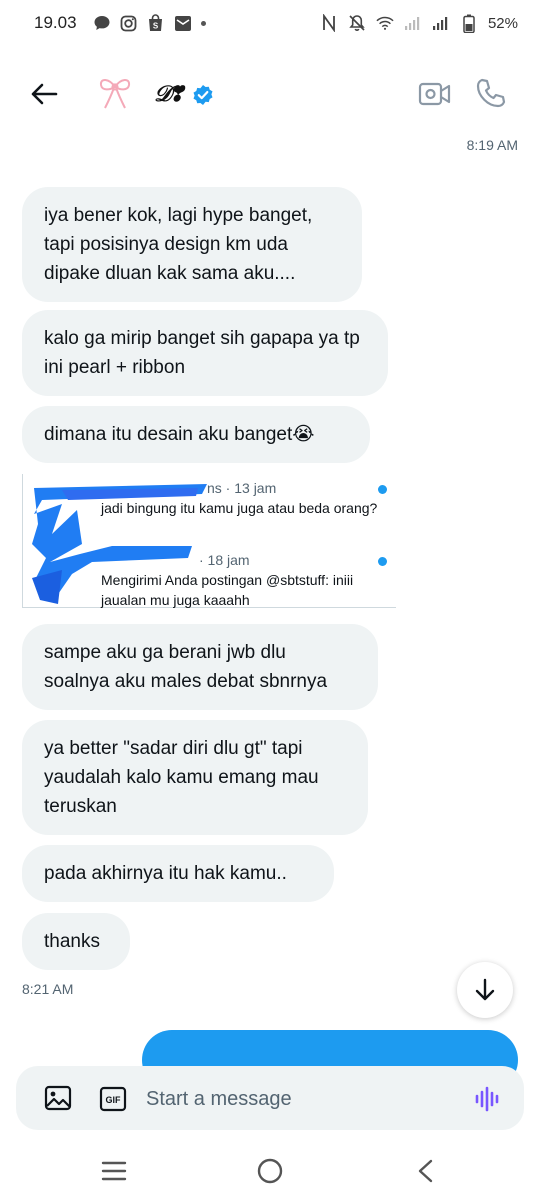 The height and width of the screenshot is (1200, 540). I want to click on gif-label: GIF, so click(114, 1100).